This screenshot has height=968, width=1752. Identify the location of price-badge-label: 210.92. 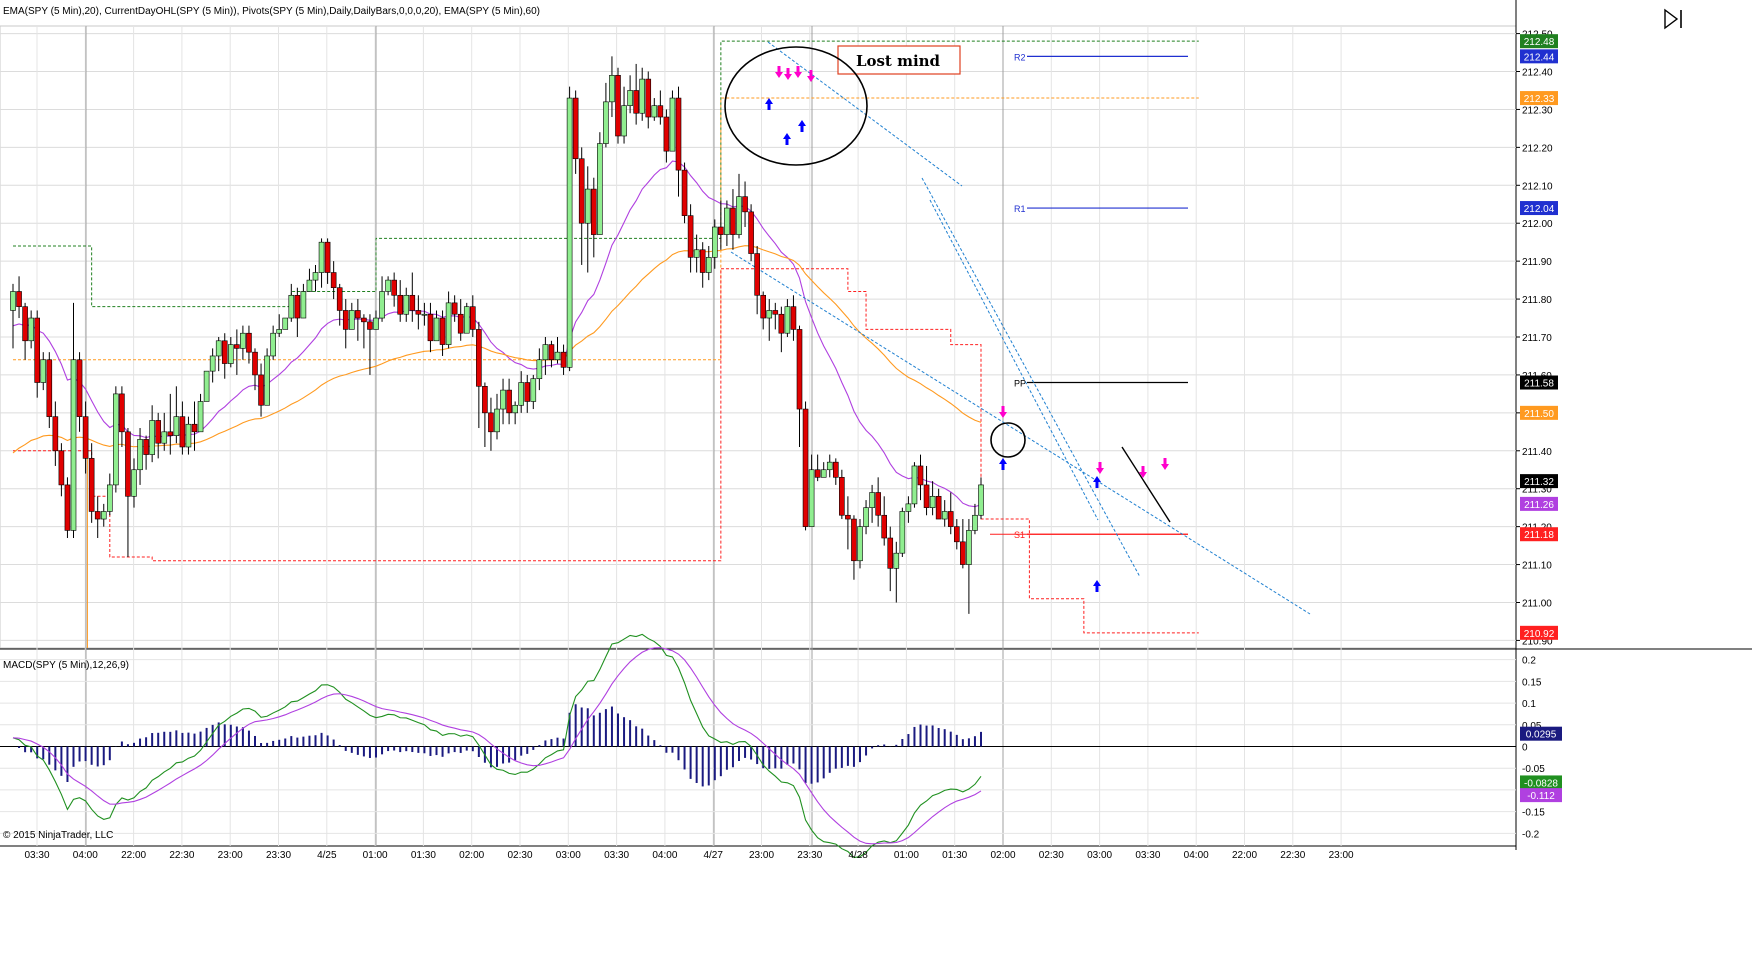
(1539, 634).